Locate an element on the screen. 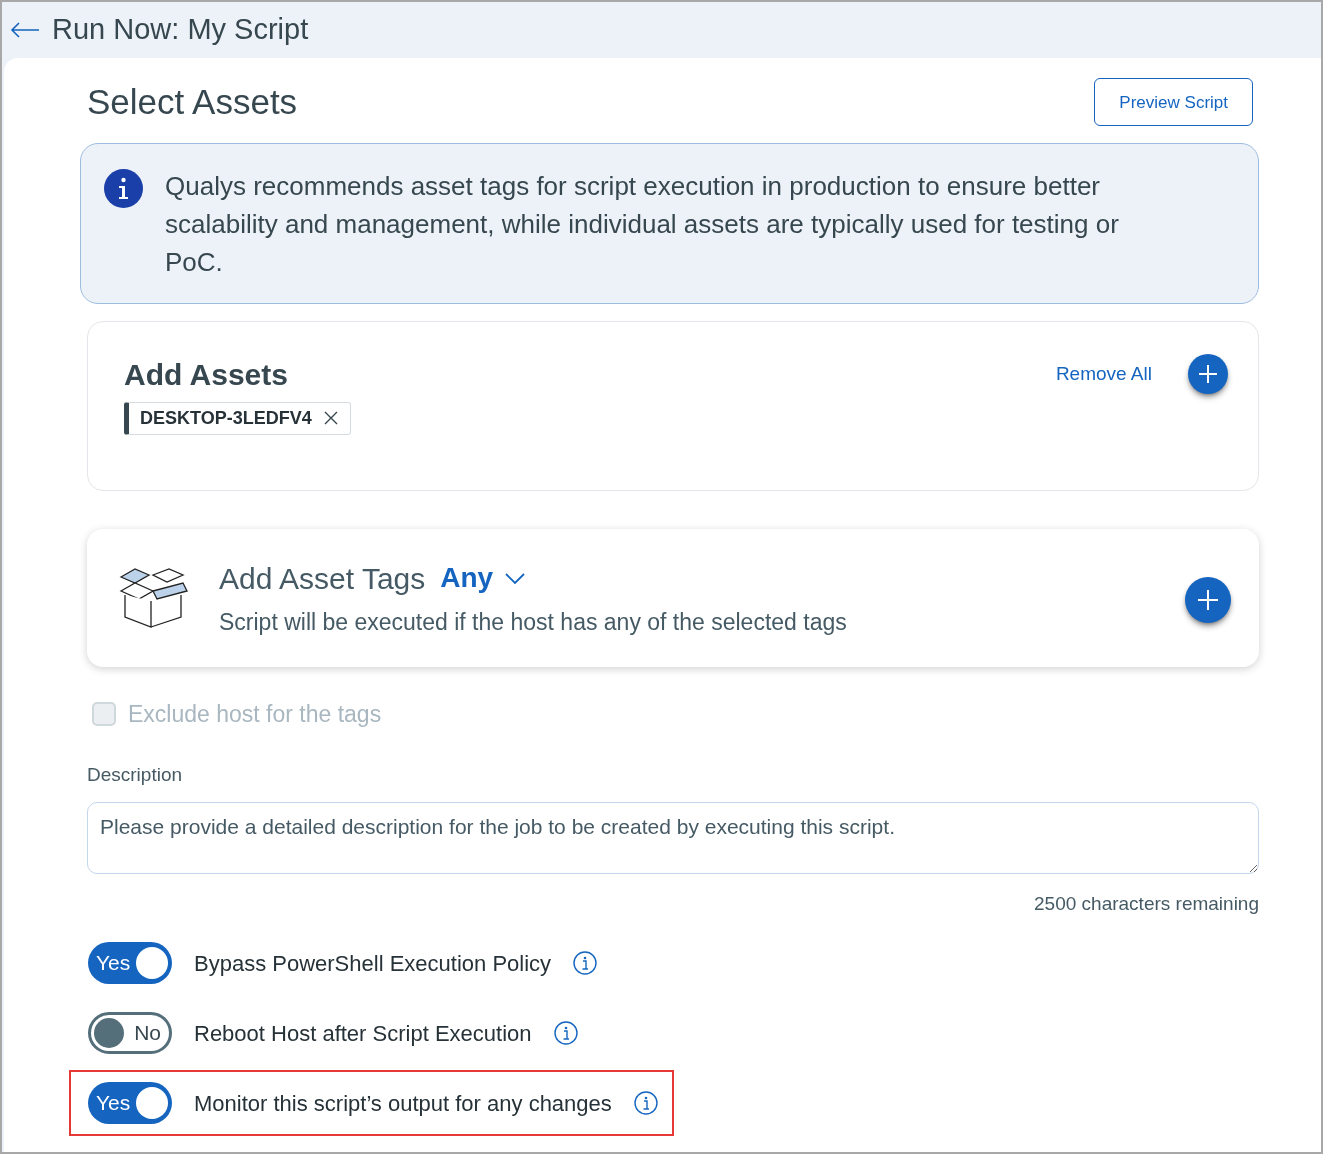  card-title: Add Asset Tags is located at coordinates (322, 578).